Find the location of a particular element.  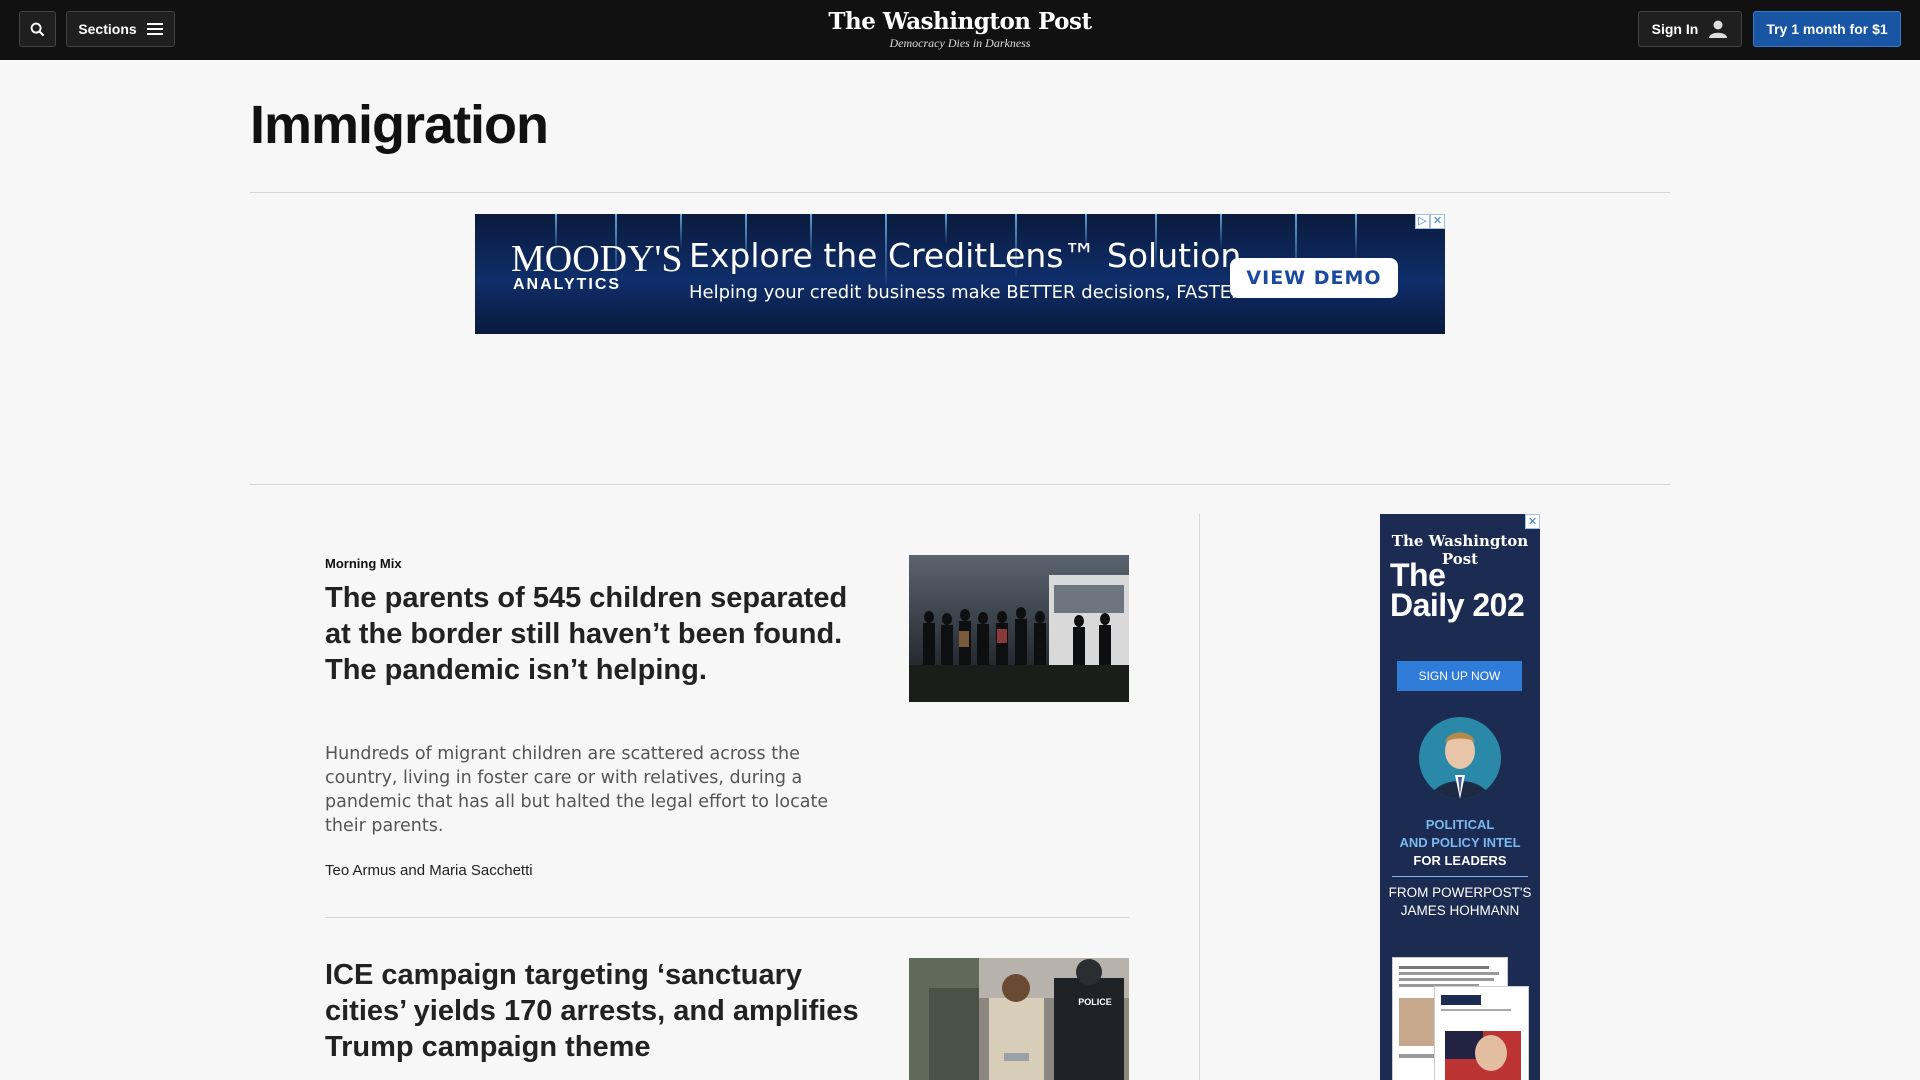

side-ad-title: The Daily 202 is located at coordinates (1457, 590).